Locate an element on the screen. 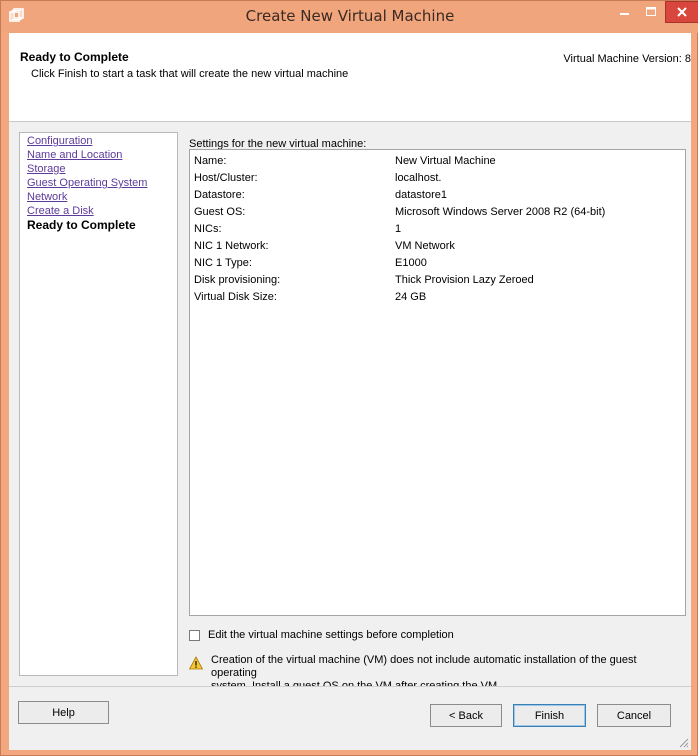 The image size is (698, 756). setting-key: Name: is located at coordinates (210, 161).